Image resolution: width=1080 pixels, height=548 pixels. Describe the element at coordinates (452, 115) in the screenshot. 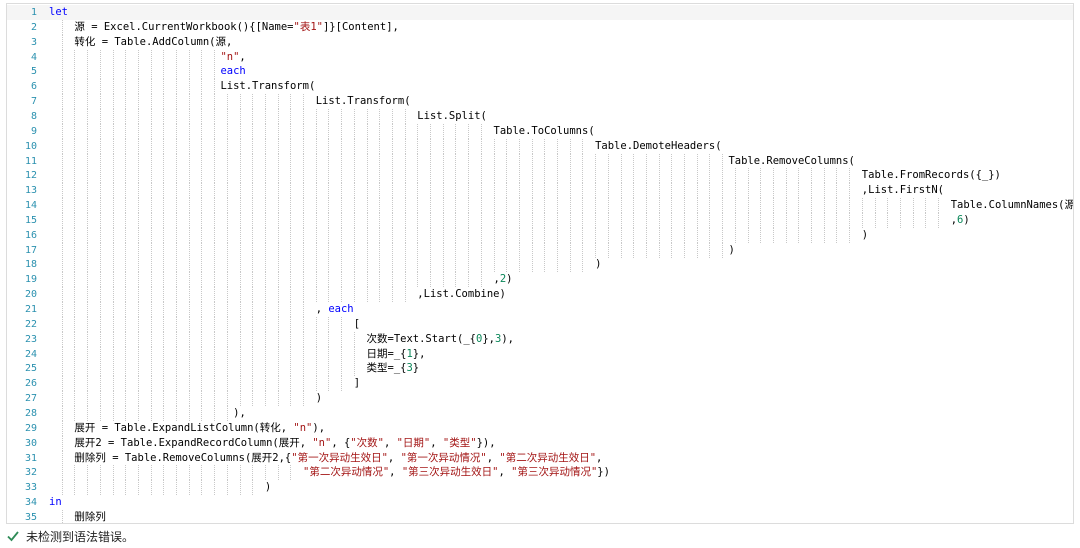

I see `code-text: List.Split(` at that location.